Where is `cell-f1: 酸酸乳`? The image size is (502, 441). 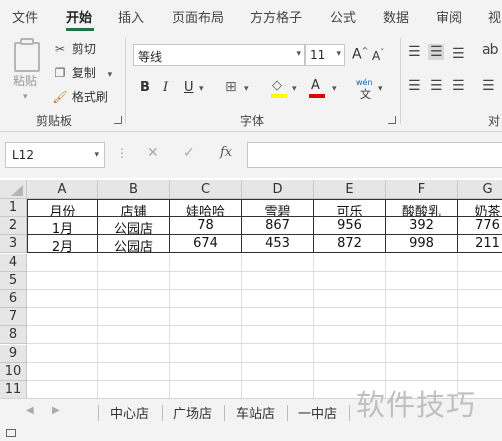 cell-f1: 酸酸乳 is located at coordinates (422, 208).